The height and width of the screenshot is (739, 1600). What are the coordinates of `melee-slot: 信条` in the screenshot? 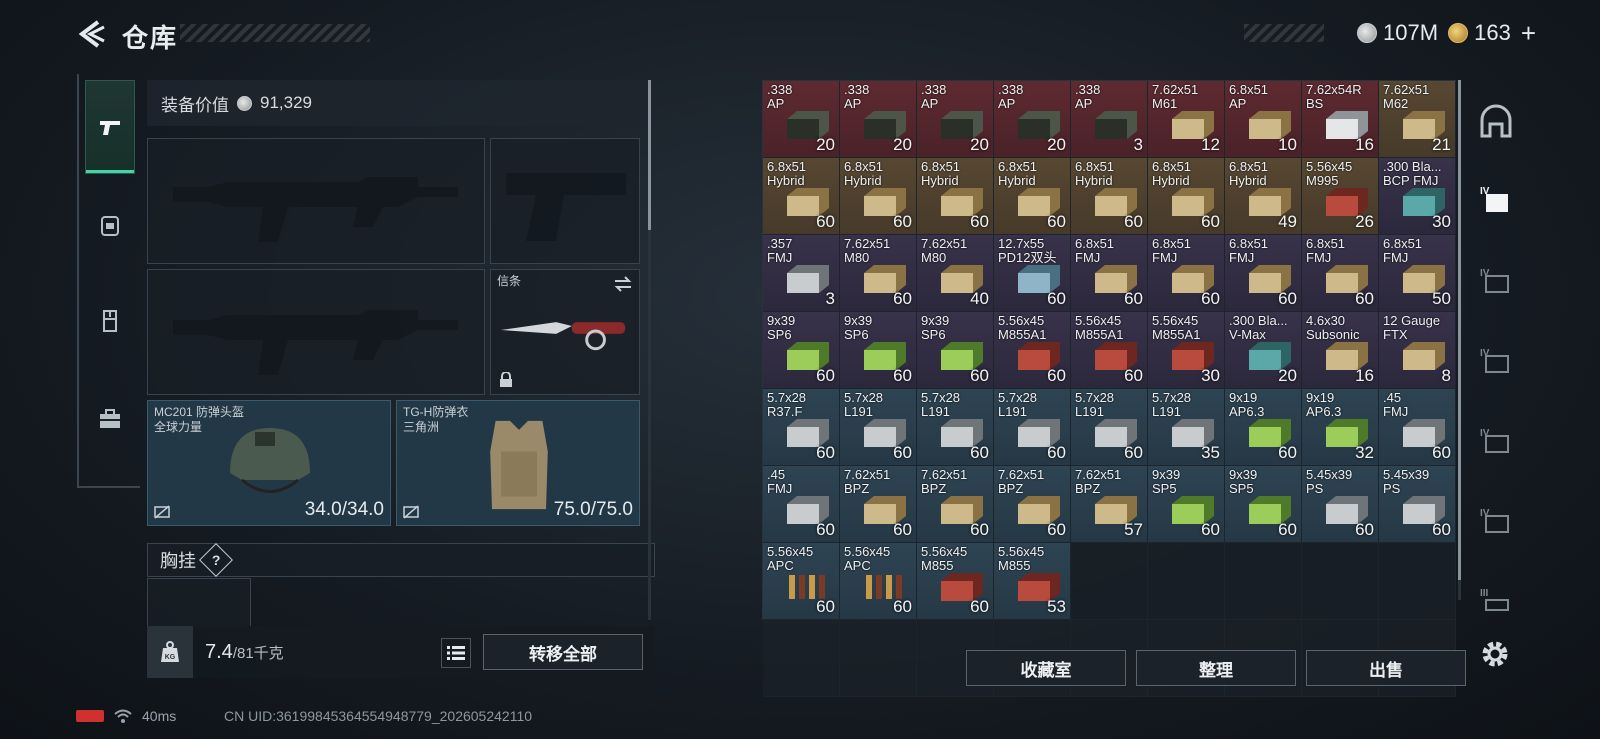 It's located at (565, 332).